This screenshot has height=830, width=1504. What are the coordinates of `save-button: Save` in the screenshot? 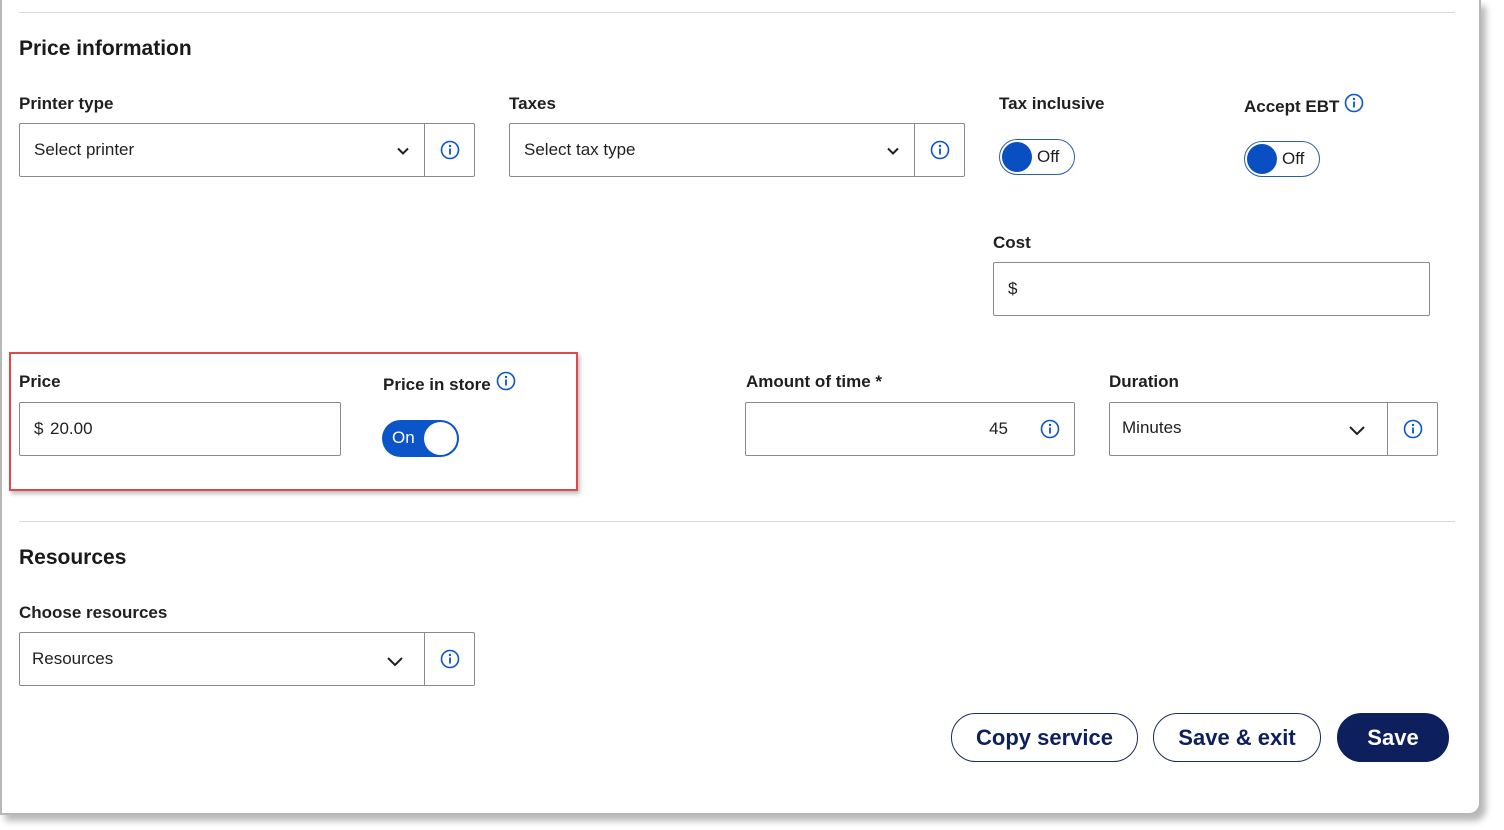 It's located at (1393, 737).